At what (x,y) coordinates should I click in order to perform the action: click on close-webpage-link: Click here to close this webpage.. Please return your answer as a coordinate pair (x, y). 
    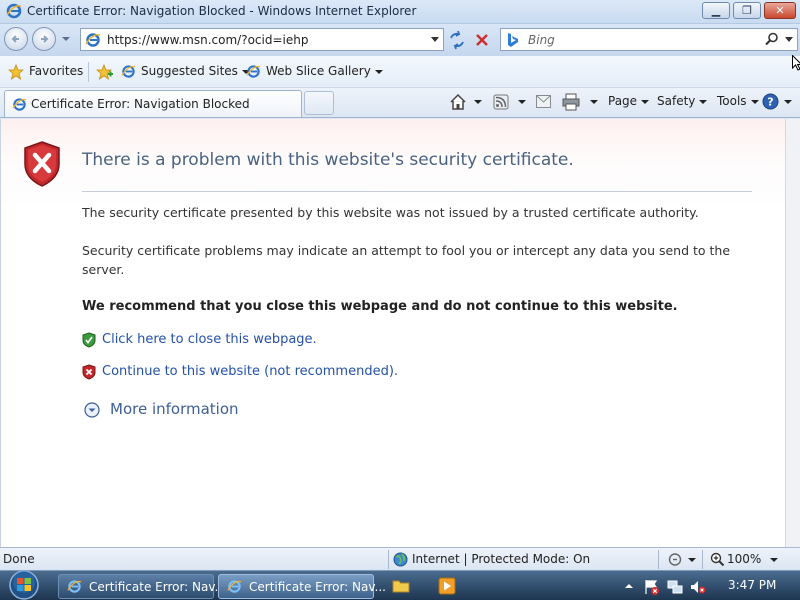
    Looking at the image, I should click on (209, 339).